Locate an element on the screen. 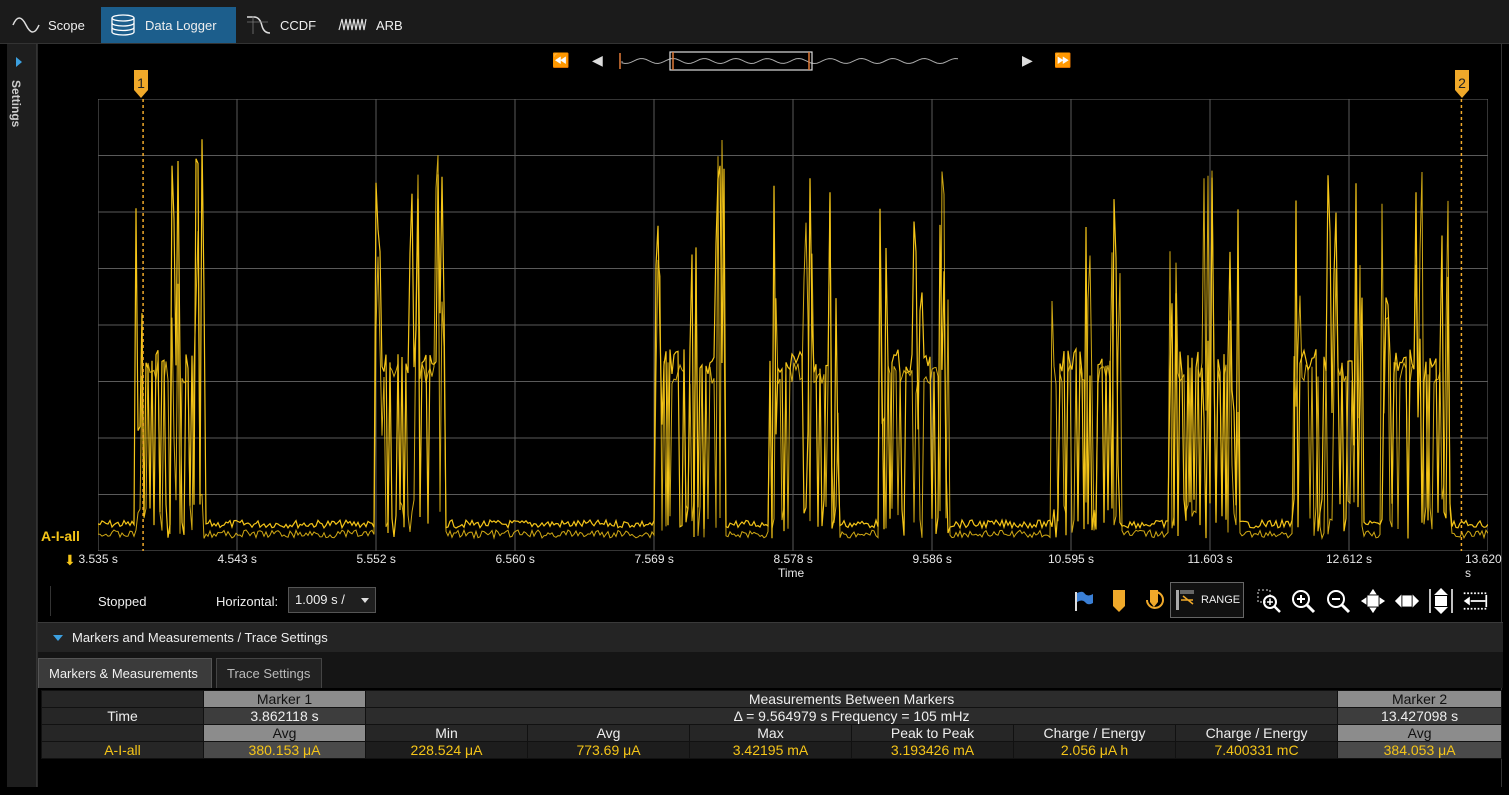 The height and width of the screenshot is (795, 1509). flag-icon is located at coordinates (1083, 601).